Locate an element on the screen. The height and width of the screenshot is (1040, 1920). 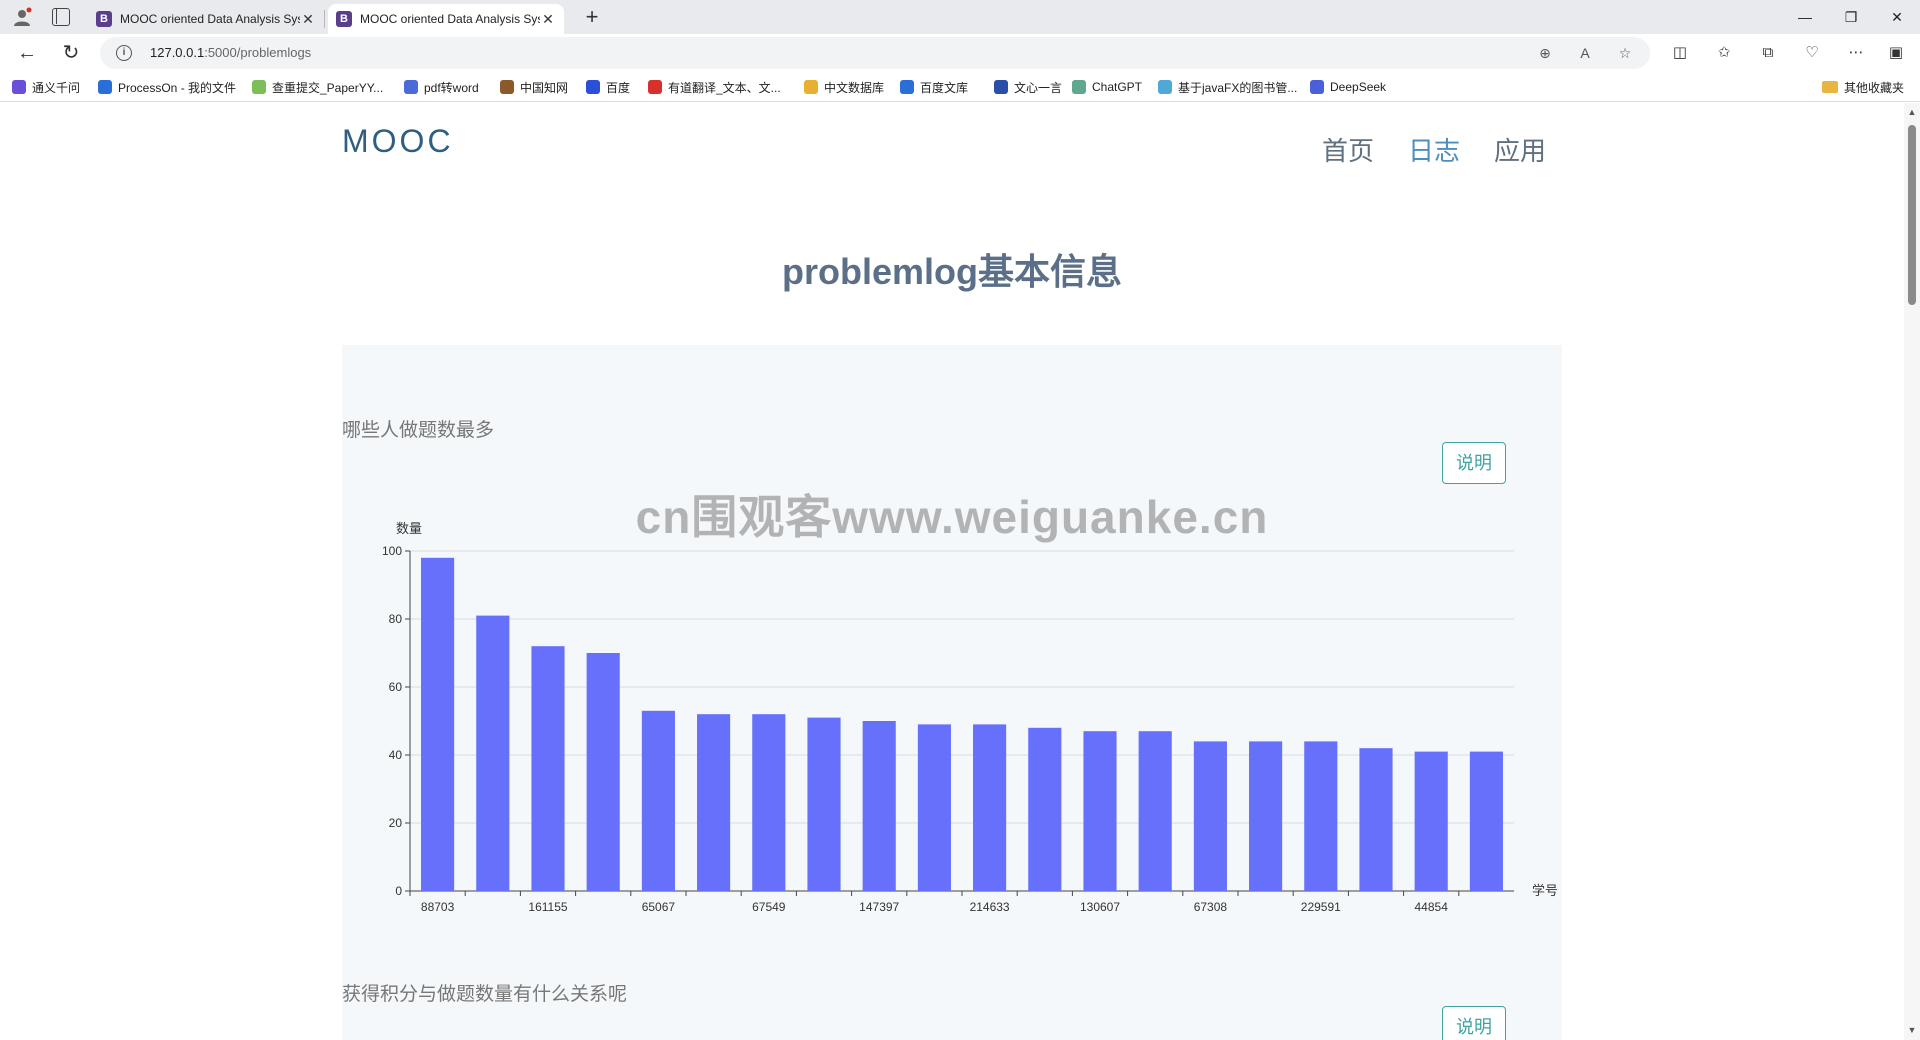
bookmark-label: 文心一言 is located at coordinates (1038, 87).